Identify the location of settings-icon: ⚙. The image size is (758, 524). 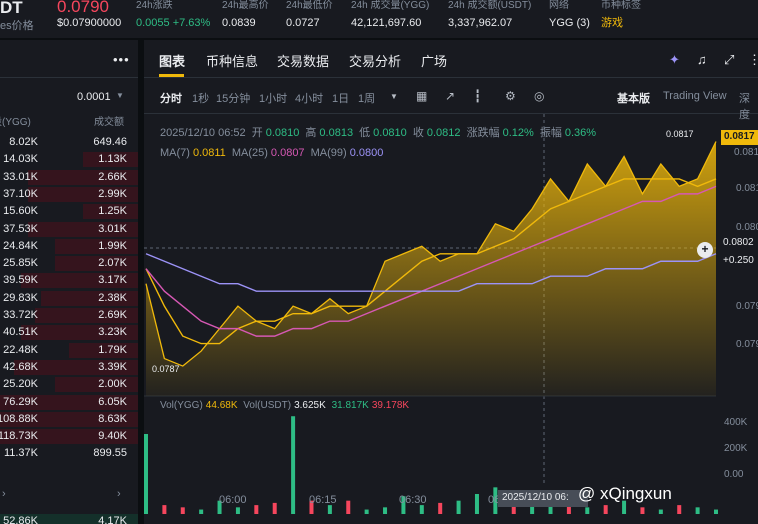
(510, 96).